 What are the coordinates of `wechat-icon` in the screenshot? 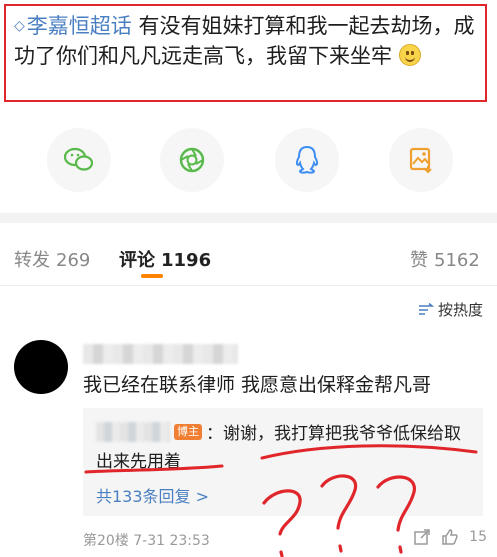 It's located at (79, 159).